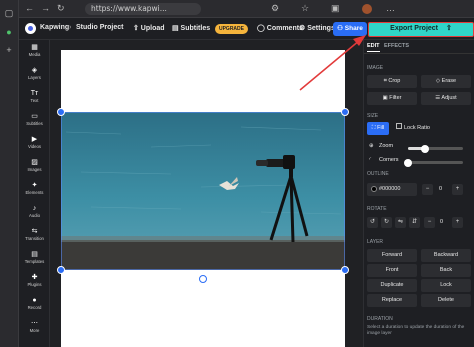 This screenshot has height=347, width=474. Describe the element at coordinates (61, 270) in the screenshot. I see `resize-handle-bottom-left` at that location.